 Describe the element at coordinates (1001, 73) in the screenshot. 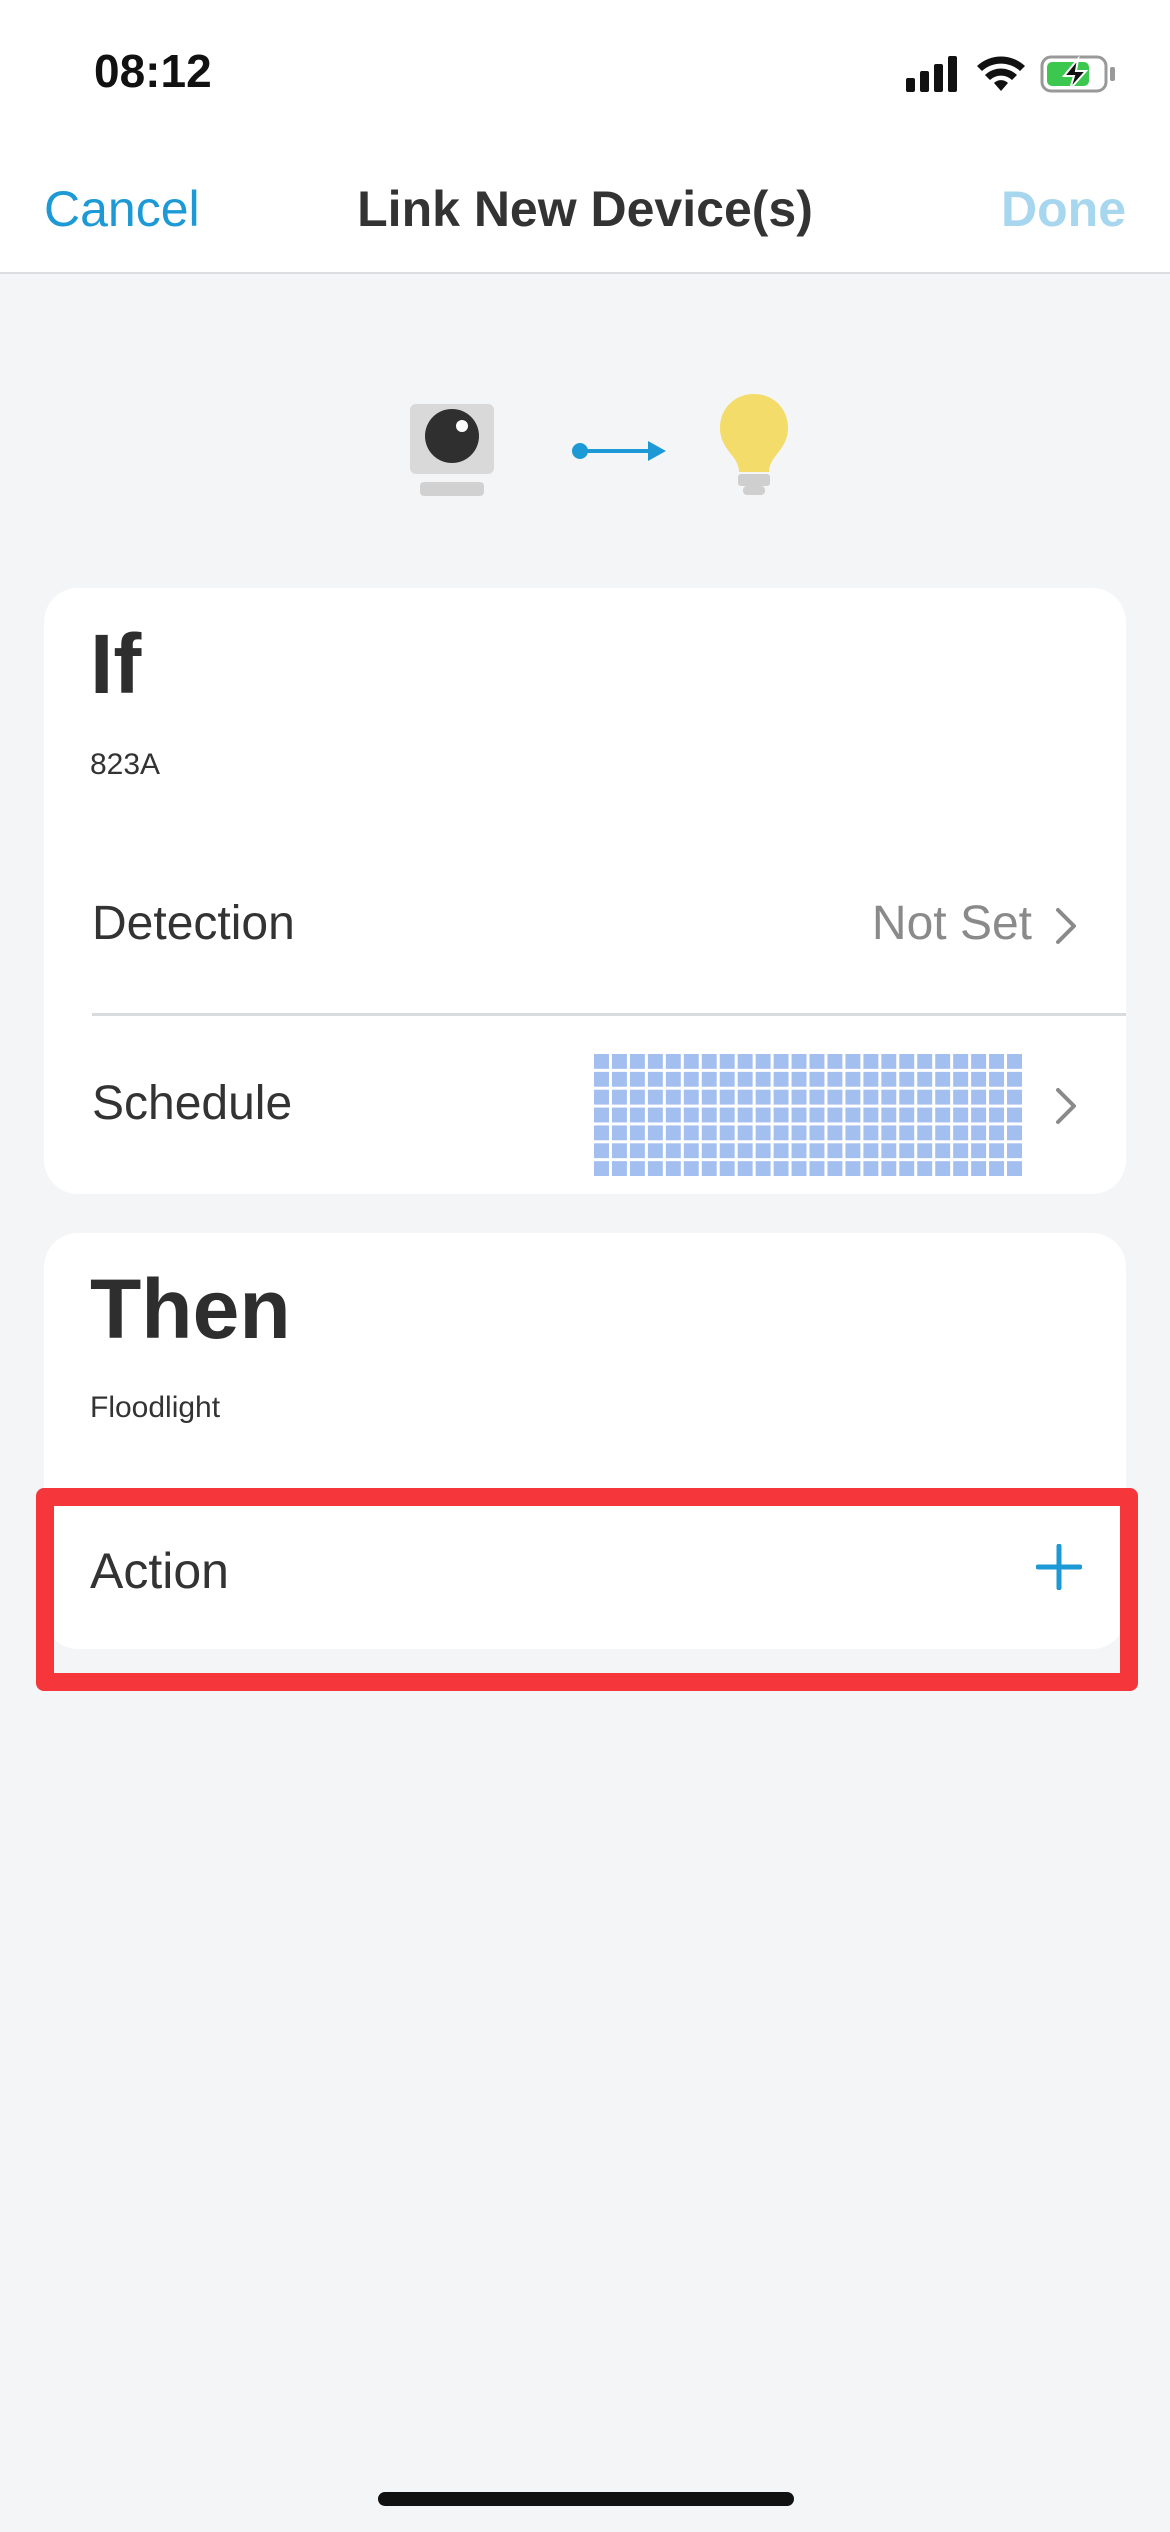

I see `wifi-icon` at that location.